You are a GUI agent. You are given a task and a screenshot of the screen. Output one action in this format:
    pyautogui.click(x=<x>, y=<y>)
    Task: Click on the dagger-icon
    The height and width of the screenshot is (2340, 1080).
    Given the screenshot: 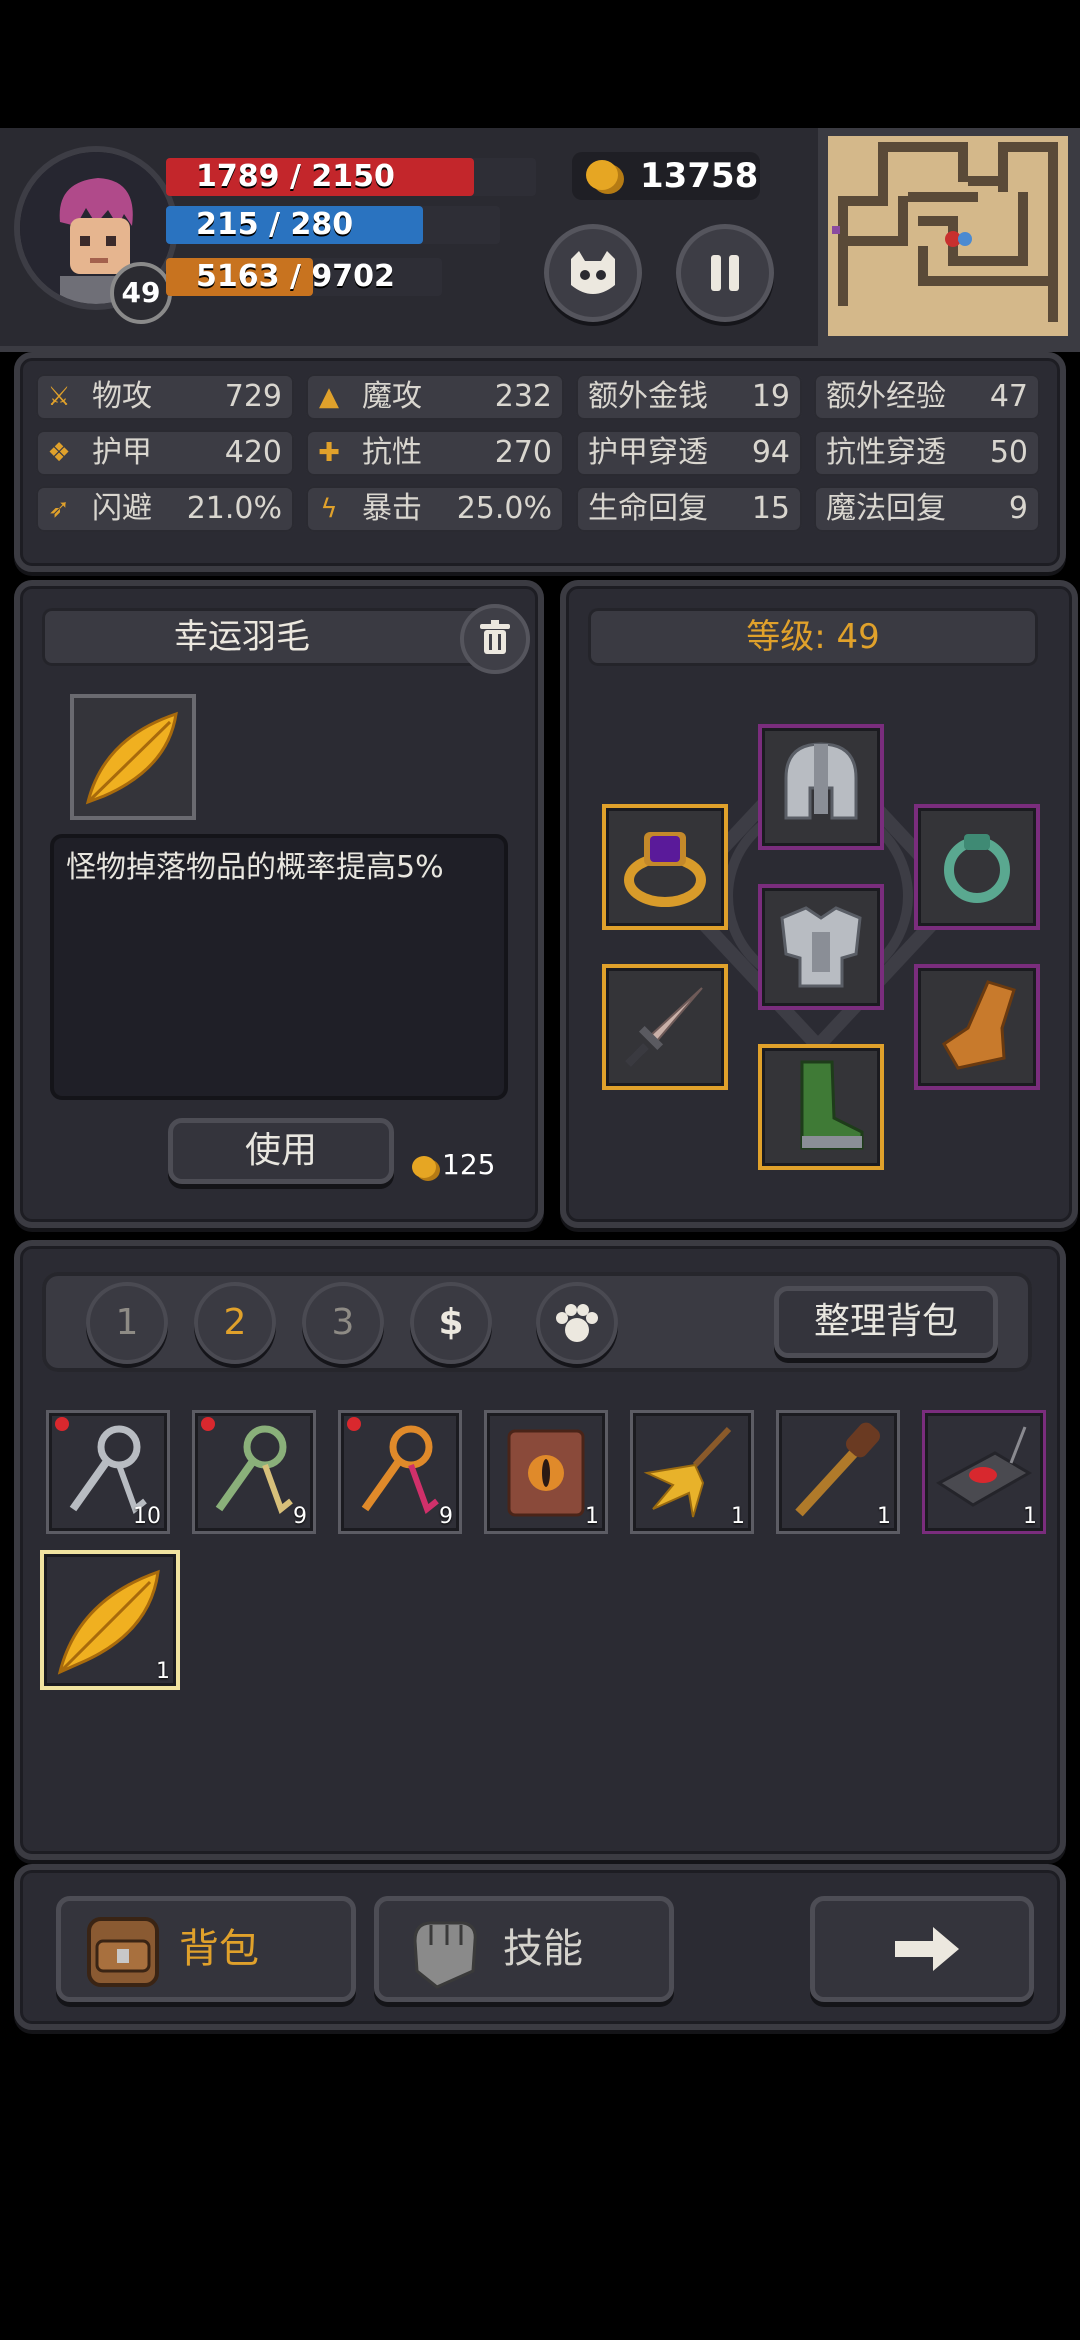 What is the action you would take?
    pyautogui.click(x=664, y=1027)
    